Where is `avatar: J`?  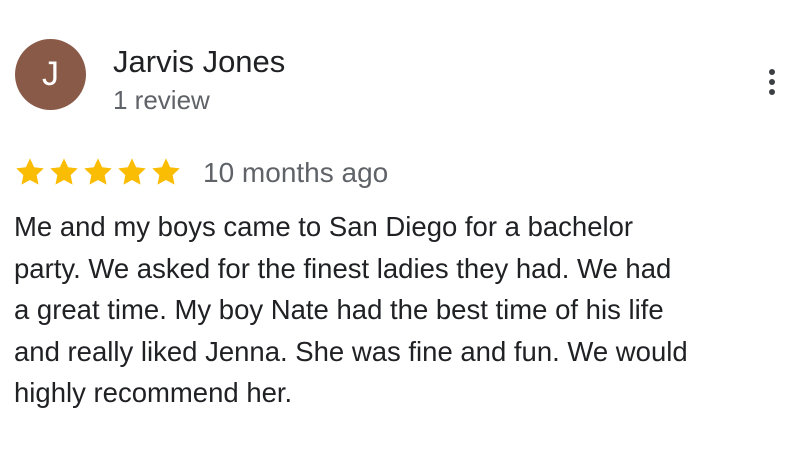
avatar: J is located at coordinates (50, 74).